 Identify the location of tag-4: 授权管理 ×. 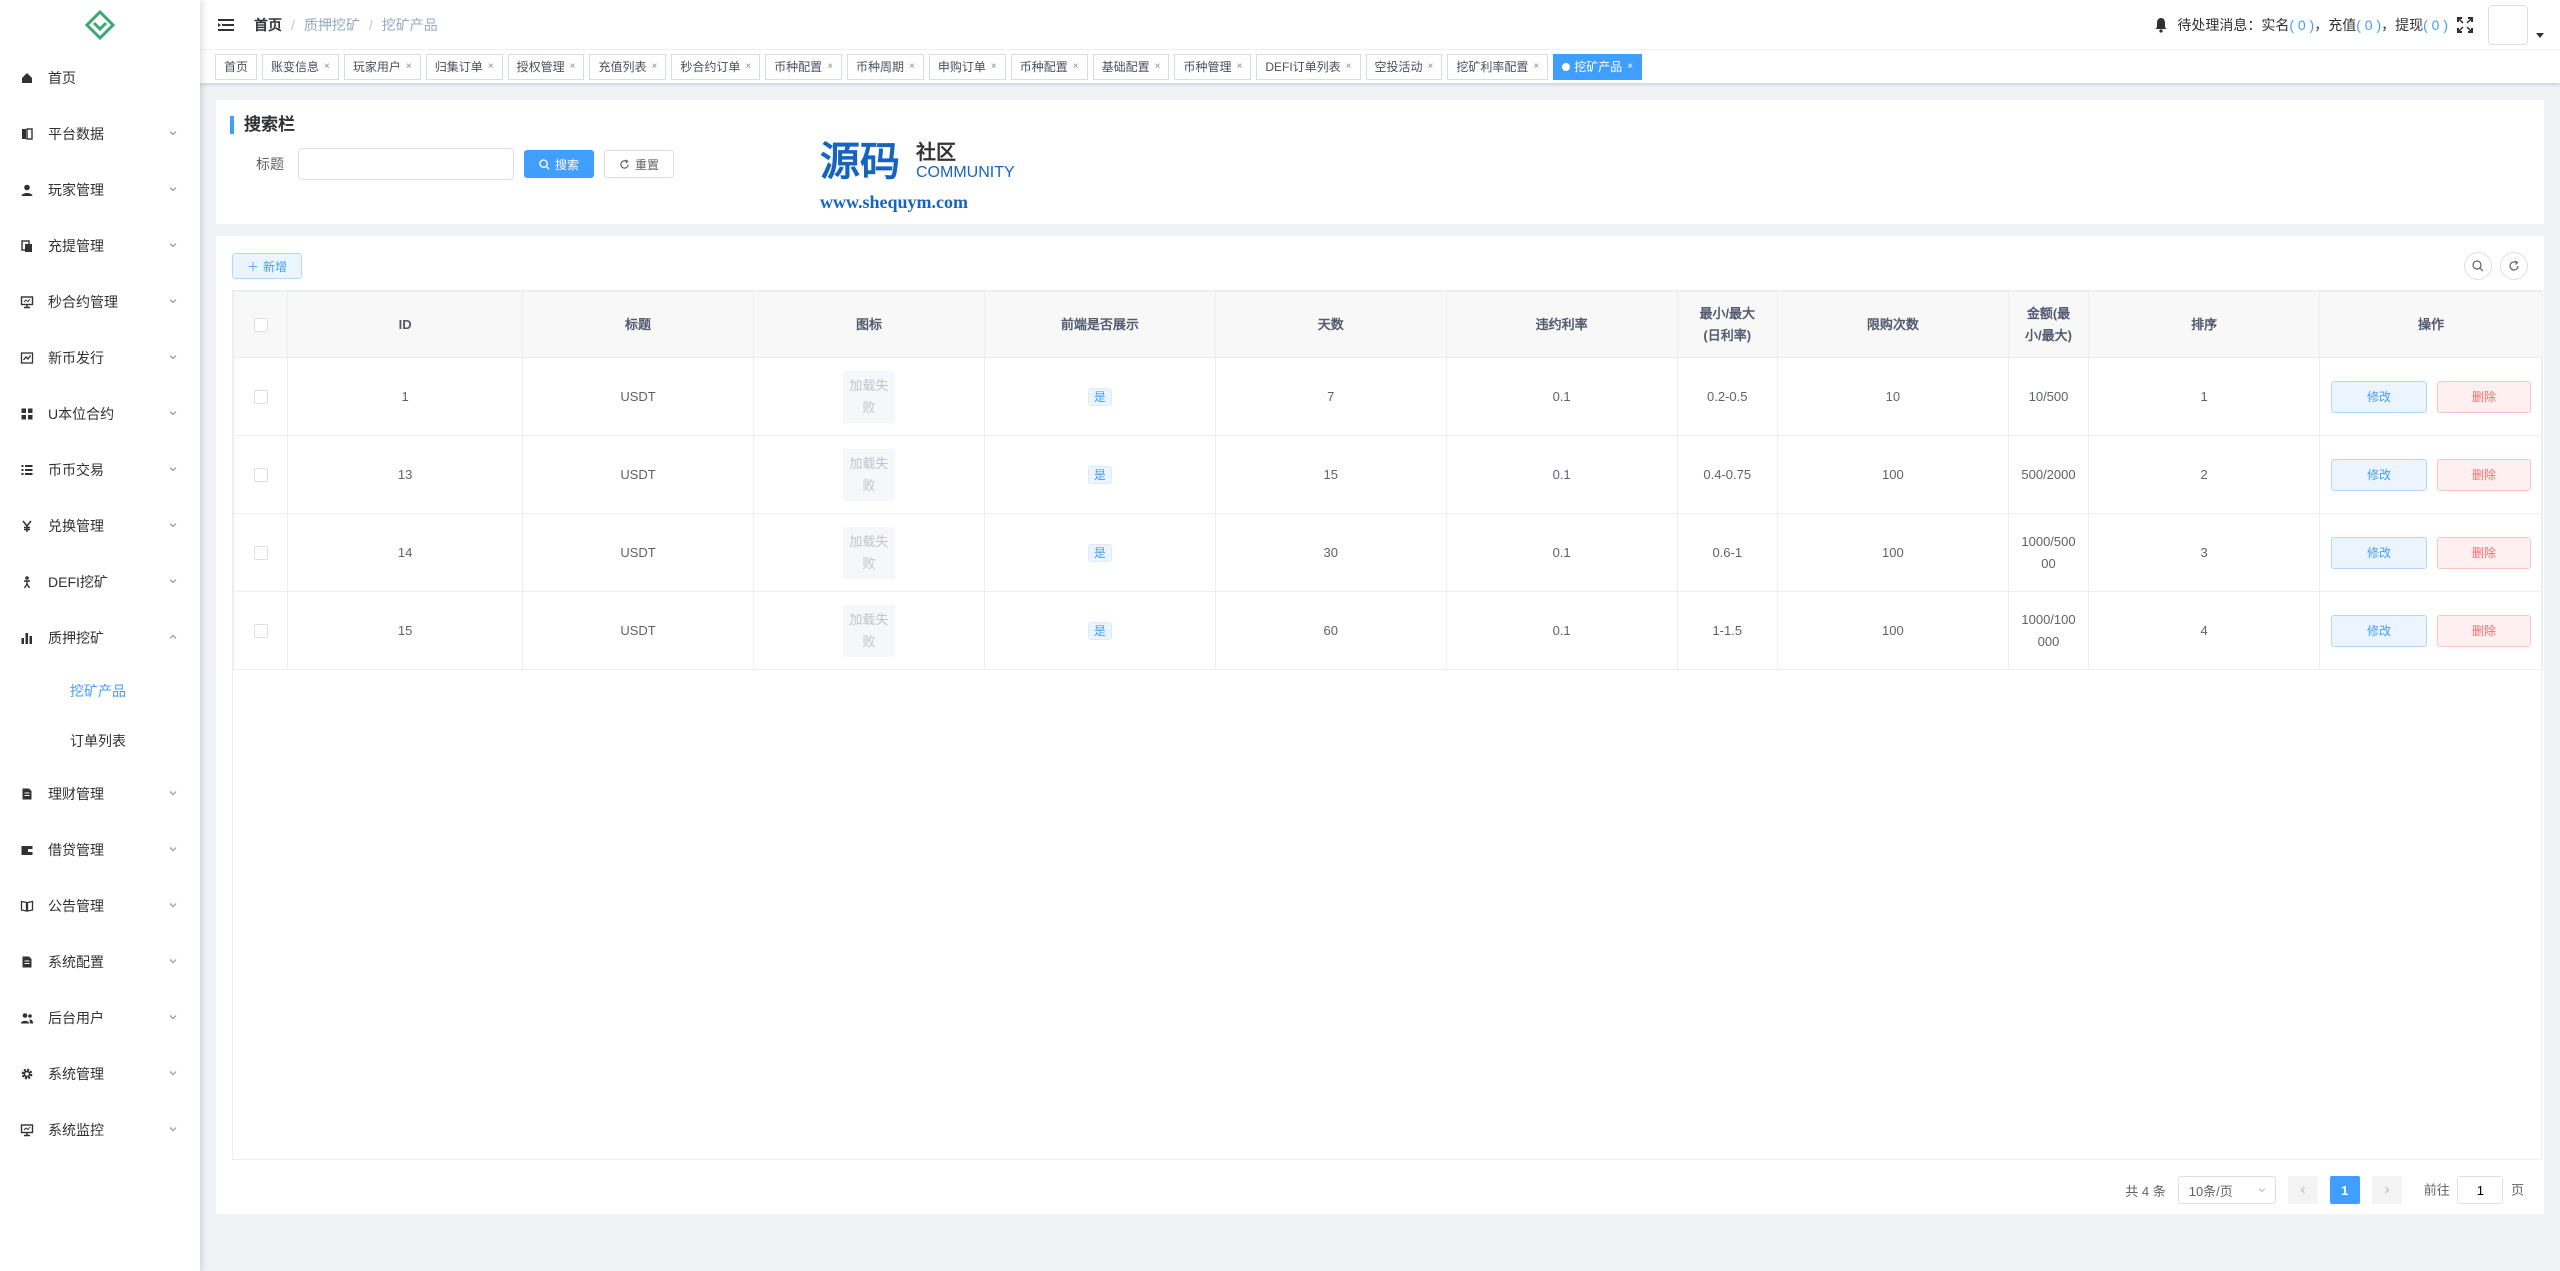
(546, 66).